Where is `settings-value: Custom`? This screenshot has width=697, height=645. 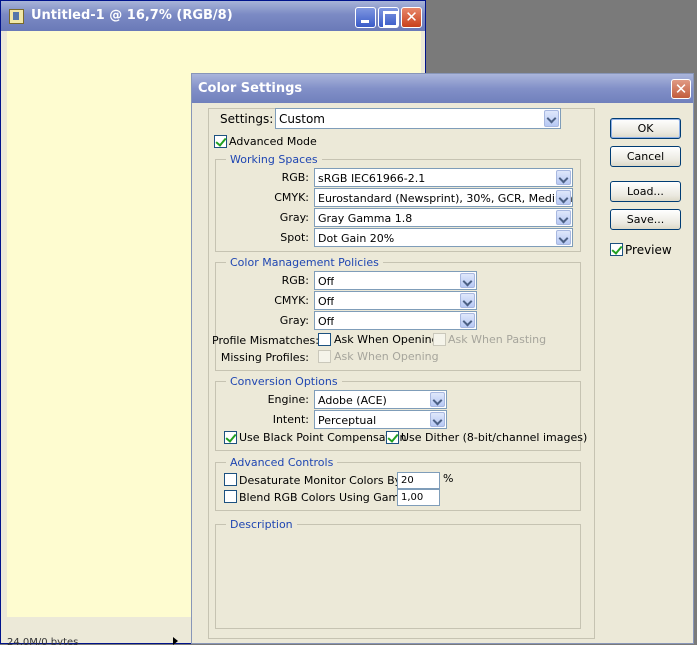
settings-value: Custom is located at coordinates (302, 119).